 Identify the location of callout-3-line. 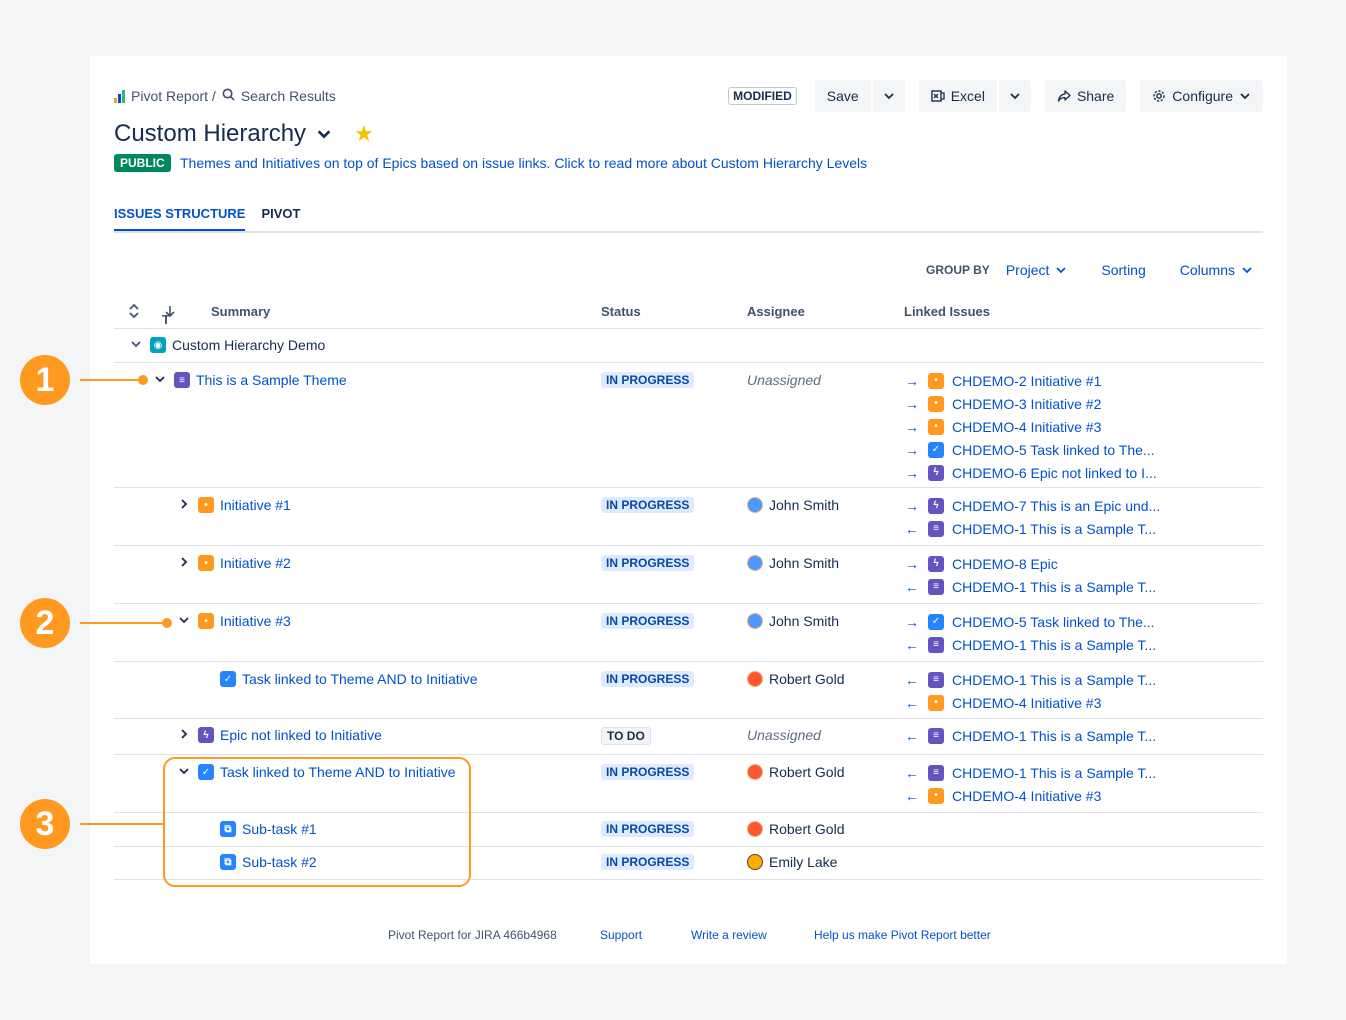
(122, 824).